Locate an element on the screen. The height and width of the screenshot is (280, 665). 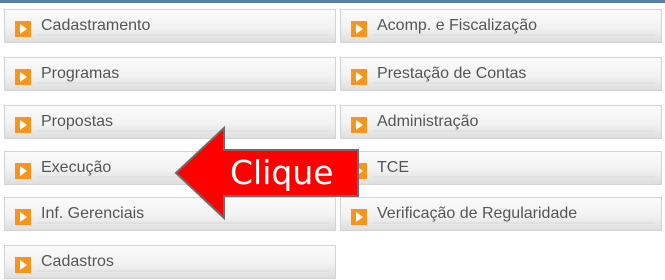
menu-item-cadastramento: Cadastramento is located at coordinates (170, 26).